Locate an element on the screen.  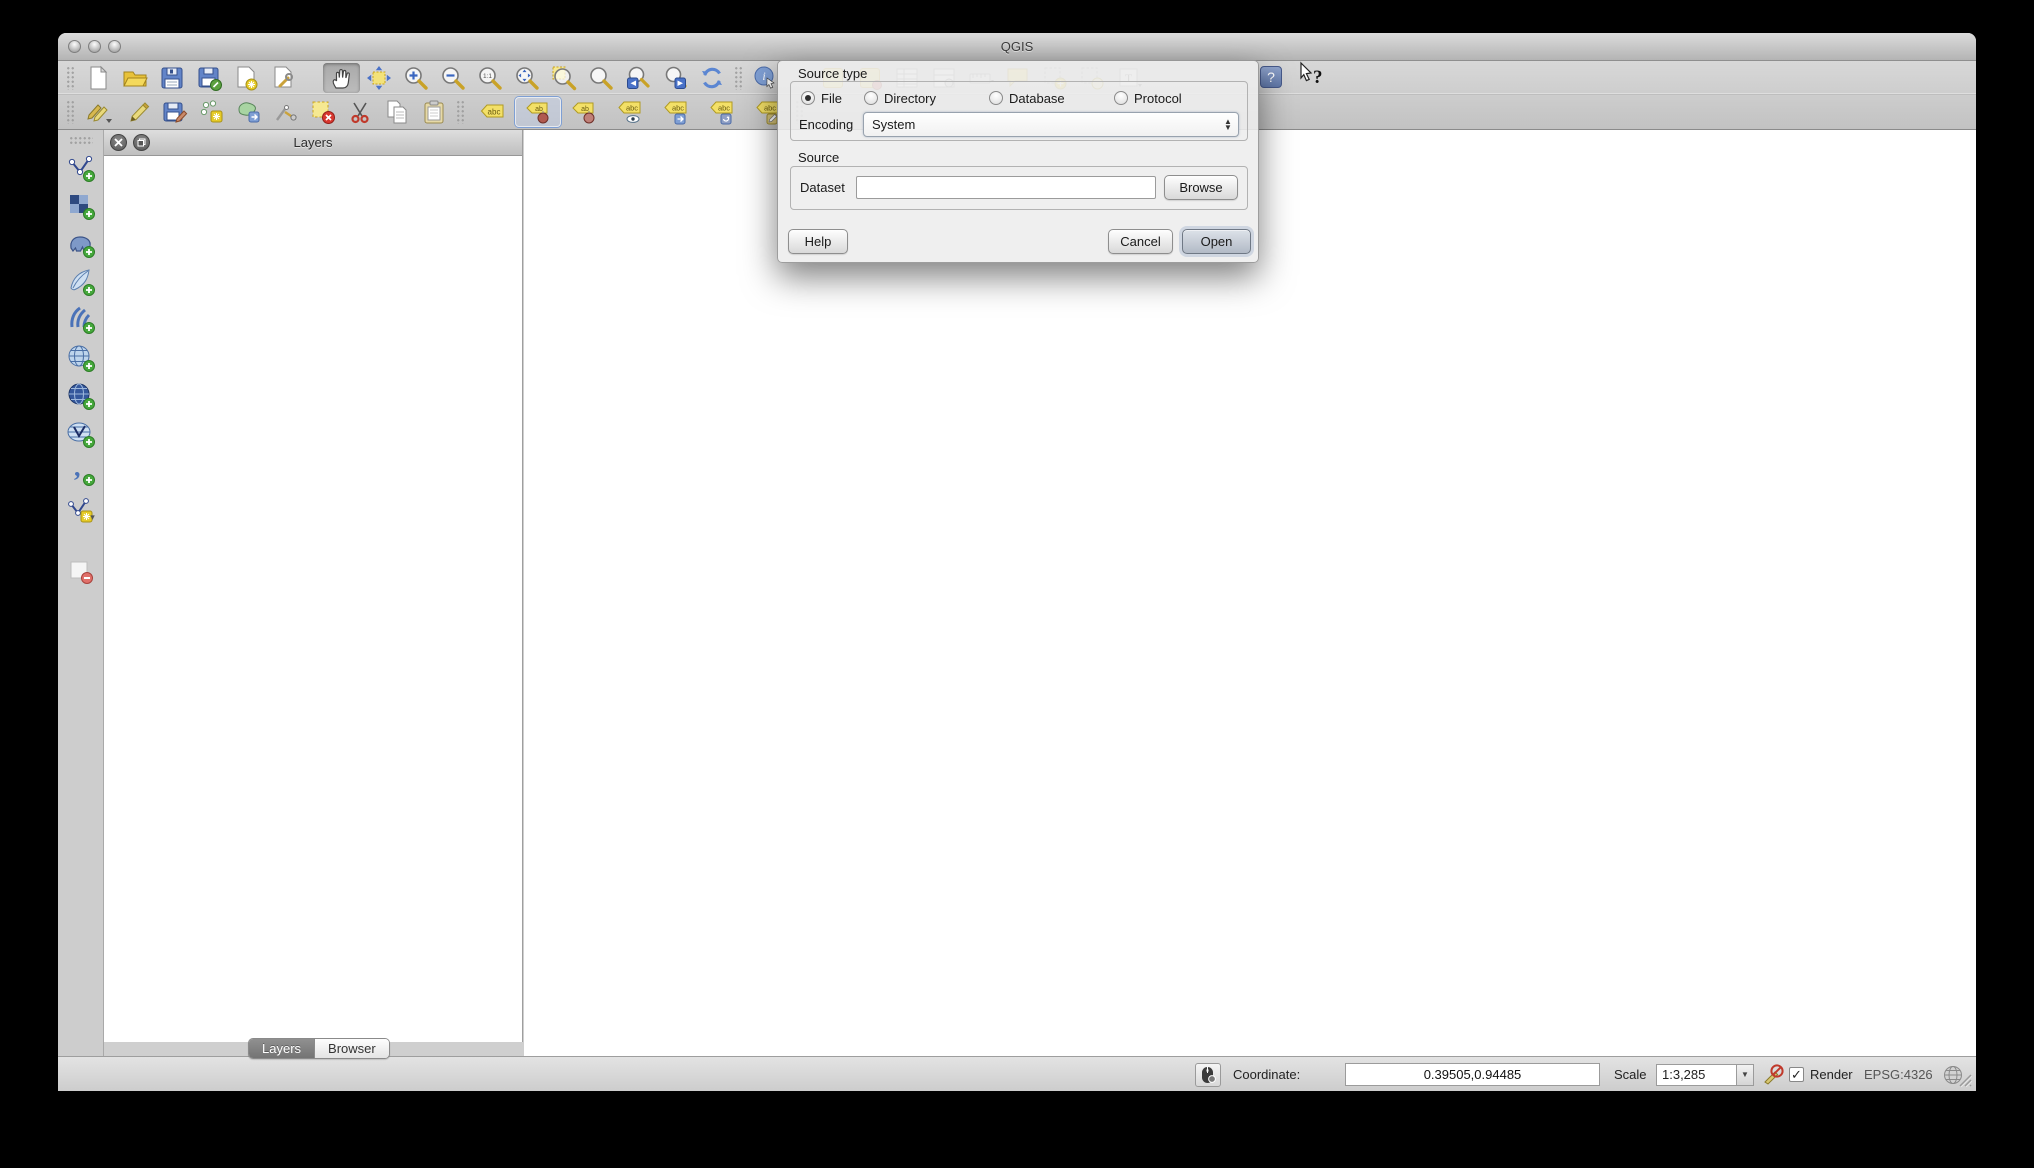
tab-browser: Browser is located at coordinates (351, 1048).